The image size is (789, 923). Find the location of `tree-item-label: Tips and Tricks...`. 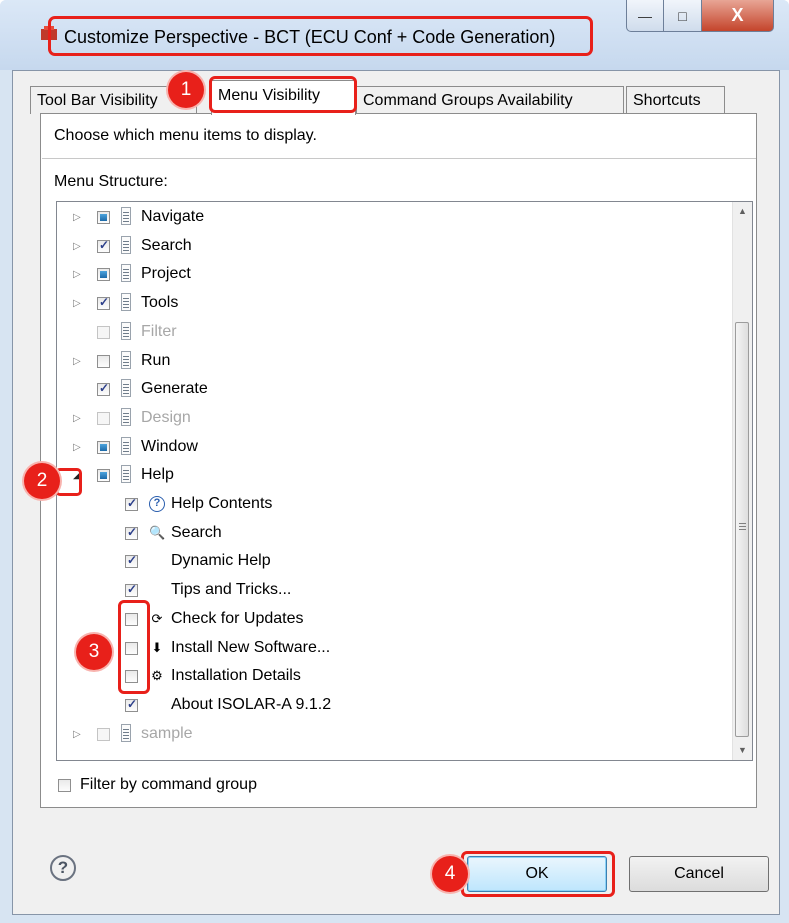

tree-item-label: Tips and Tricks... is located at coordinates (231, 590).